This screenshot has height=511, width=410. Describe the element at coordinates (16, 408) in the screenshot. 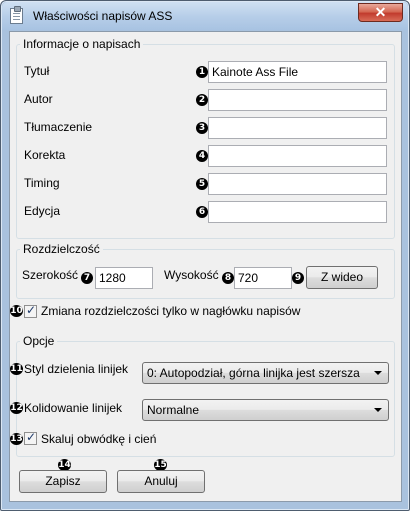

I see `badge-12: 12` at that location.